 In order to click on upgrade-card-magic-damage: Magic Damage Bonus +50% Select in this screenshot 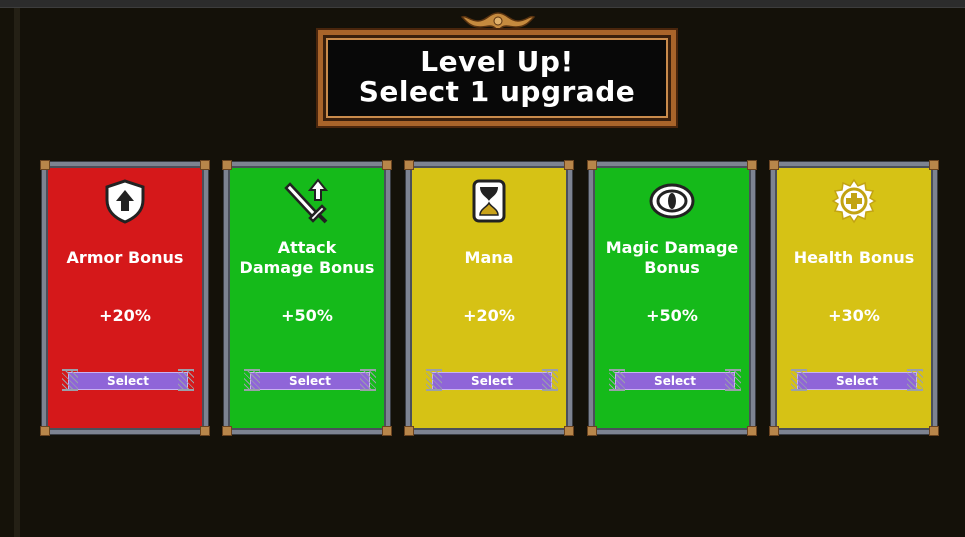, I will do `click(672, 298)`.